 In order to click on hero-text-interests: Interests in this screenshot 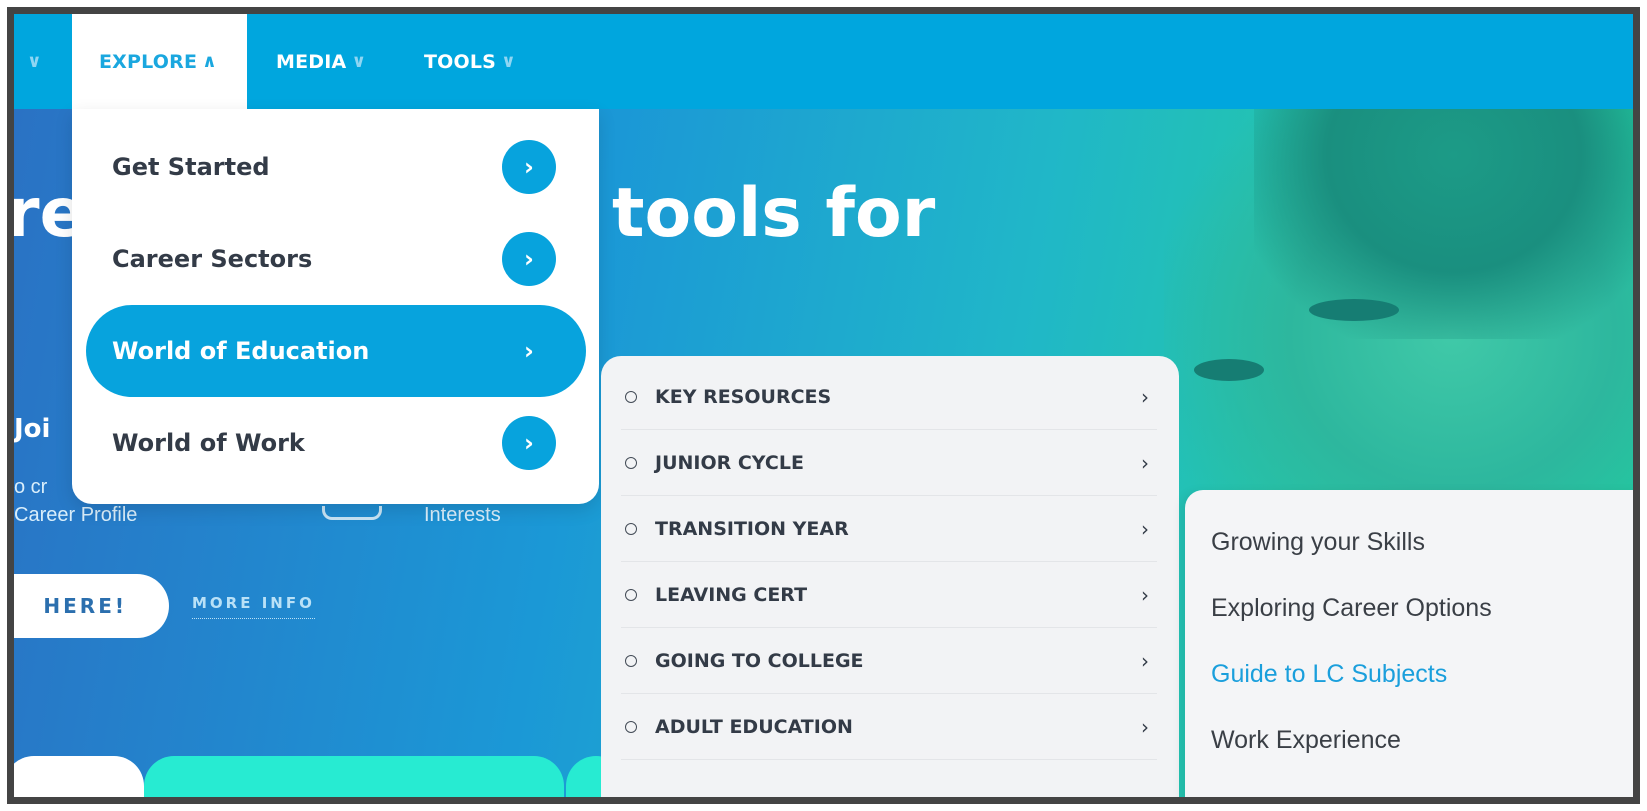, I will do `click(462, 515)`.